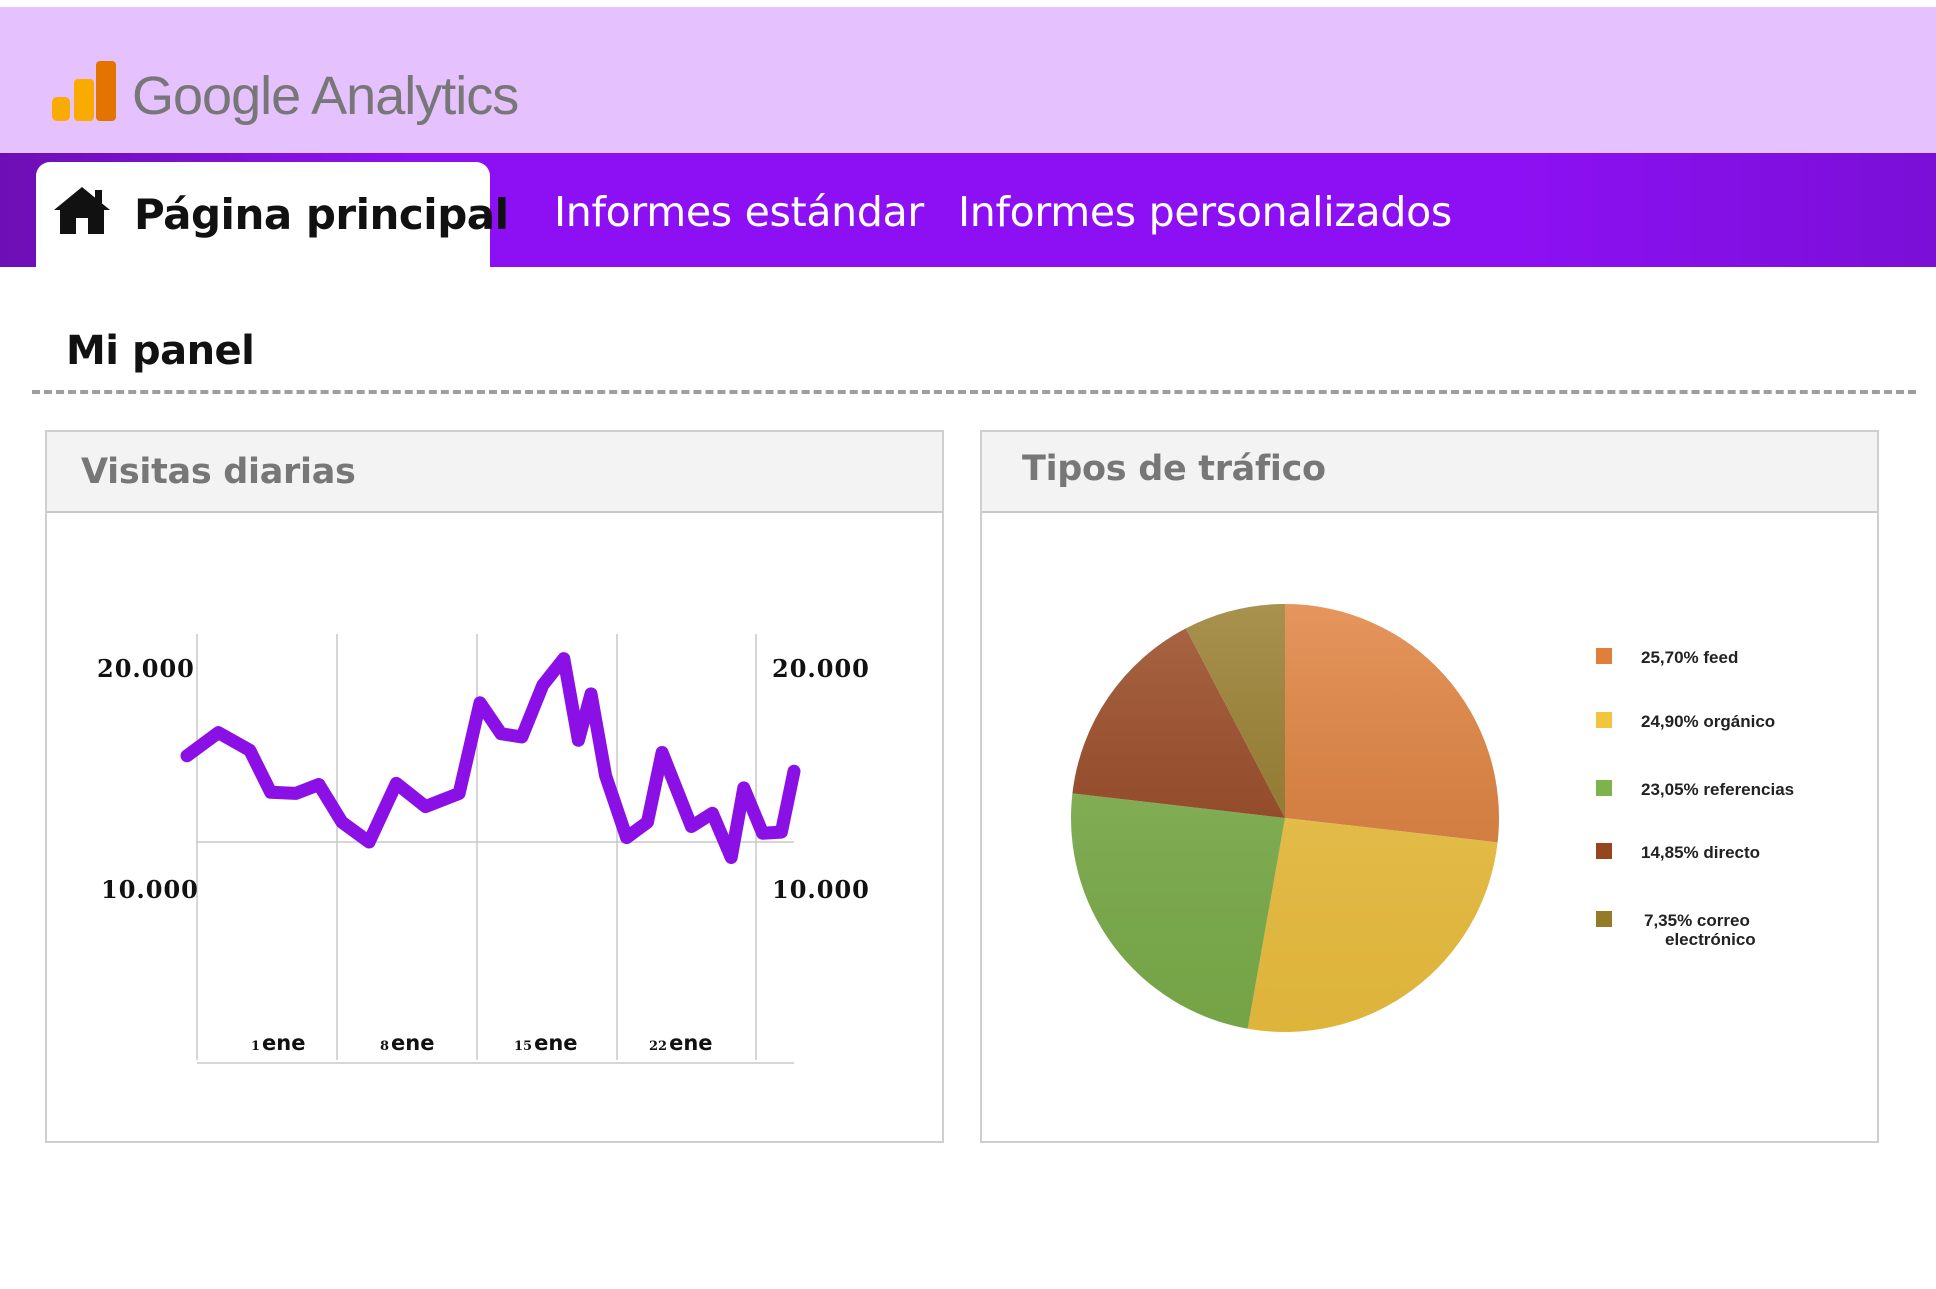  I want to click on divider, so click(974, 392).